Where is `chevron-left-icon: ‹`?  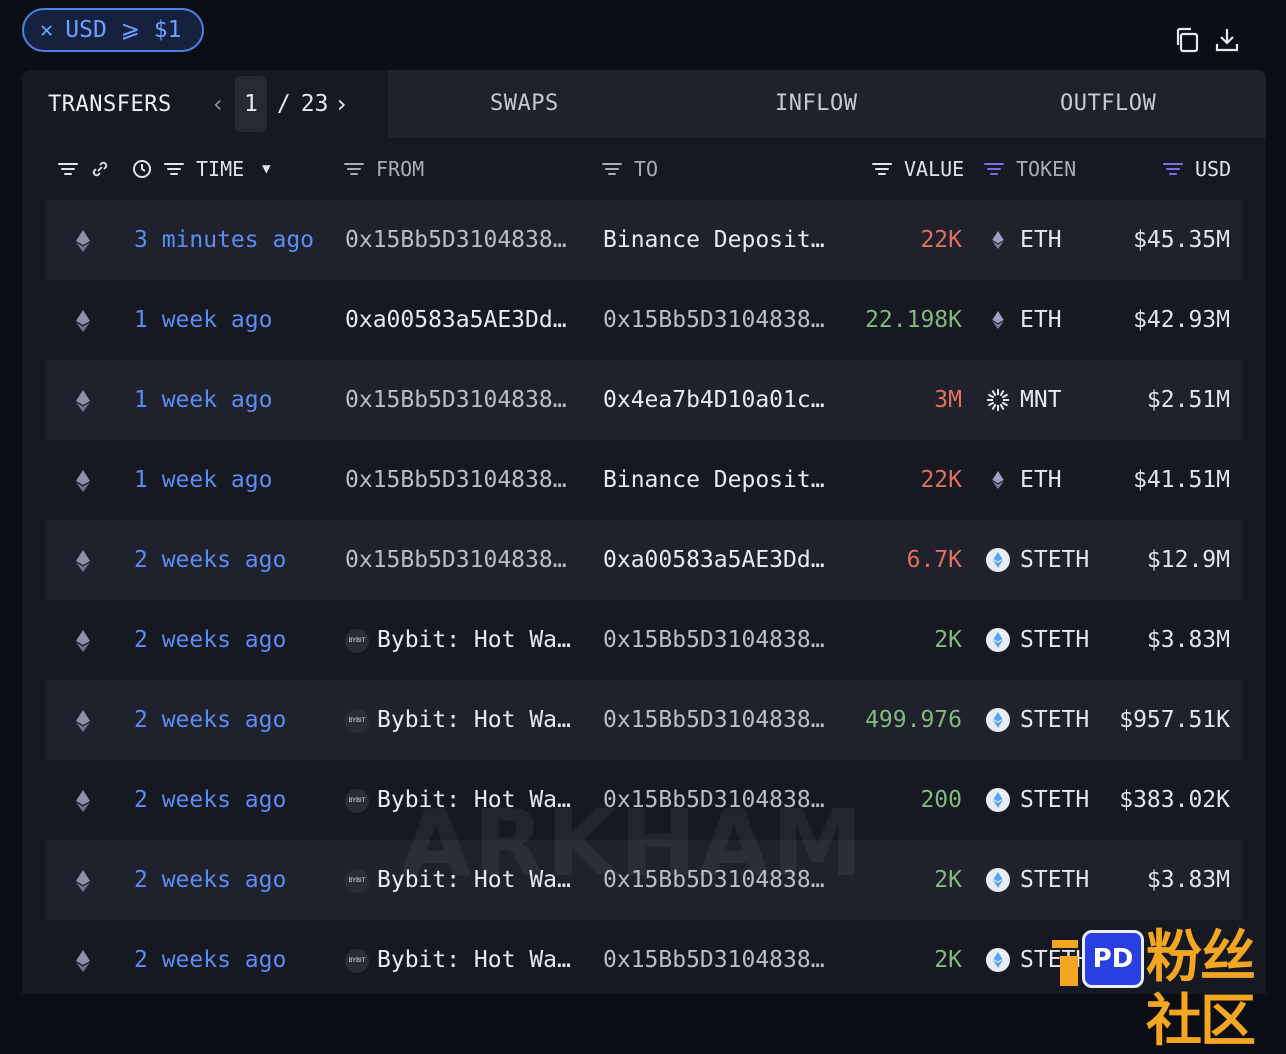
chevron-left-icon: ‹ is located at coordinates (218, 104).